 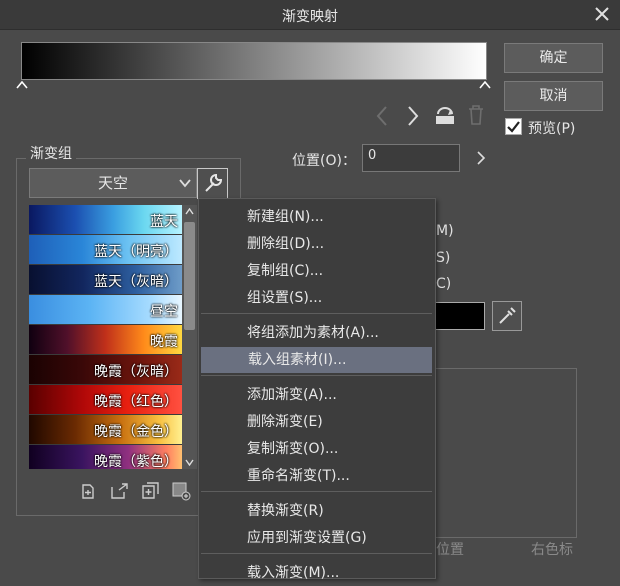 What do you see at coordinates (413, 116) in the screenshot?
I see `arrow-right-icon` at bounding box center [413, 116].